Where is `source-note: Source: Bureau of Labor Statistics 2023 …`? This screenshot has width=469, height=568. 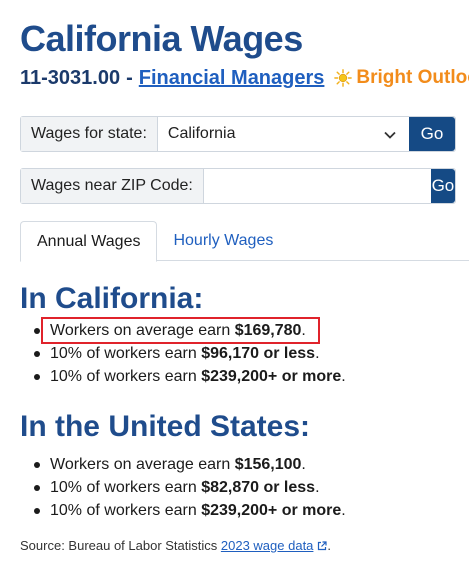
source-note: Source: Bureau of Labor Statistics 2023 … is located at coordinates (176, 545).